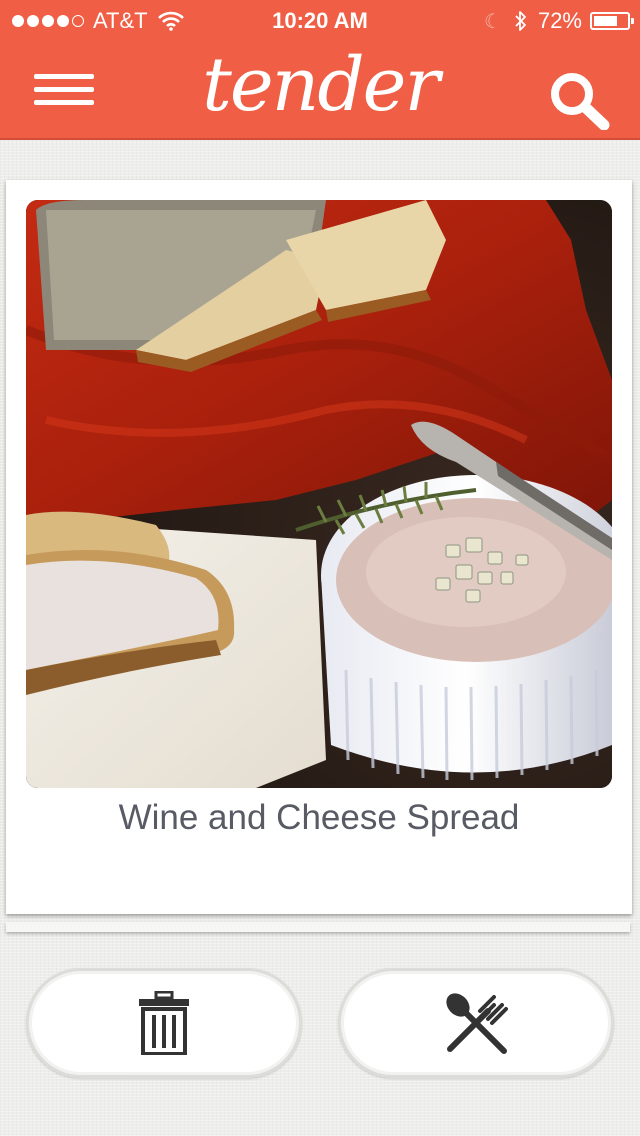  What do you see at coordinates (318, 927) in the screenshot?
I see `card-stack-edge` at bounding box center [318, 927].